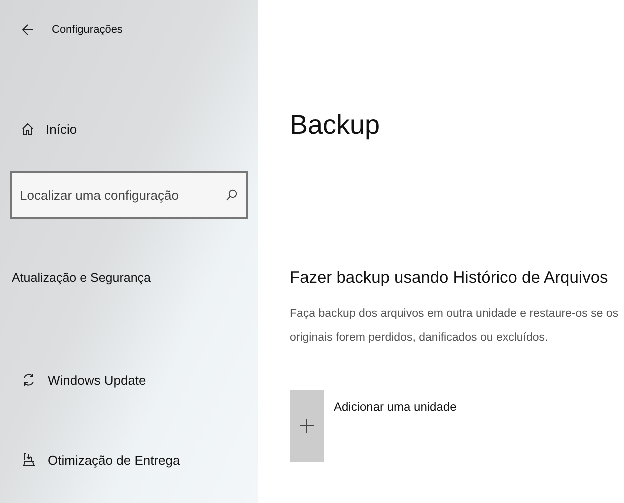 This screenshot has height=503, width=624. Describe the element at coordinates (450, 278) in the screenshot. I see `section-heading: Fazer backup usando Histórico de Arquivos` at that location.